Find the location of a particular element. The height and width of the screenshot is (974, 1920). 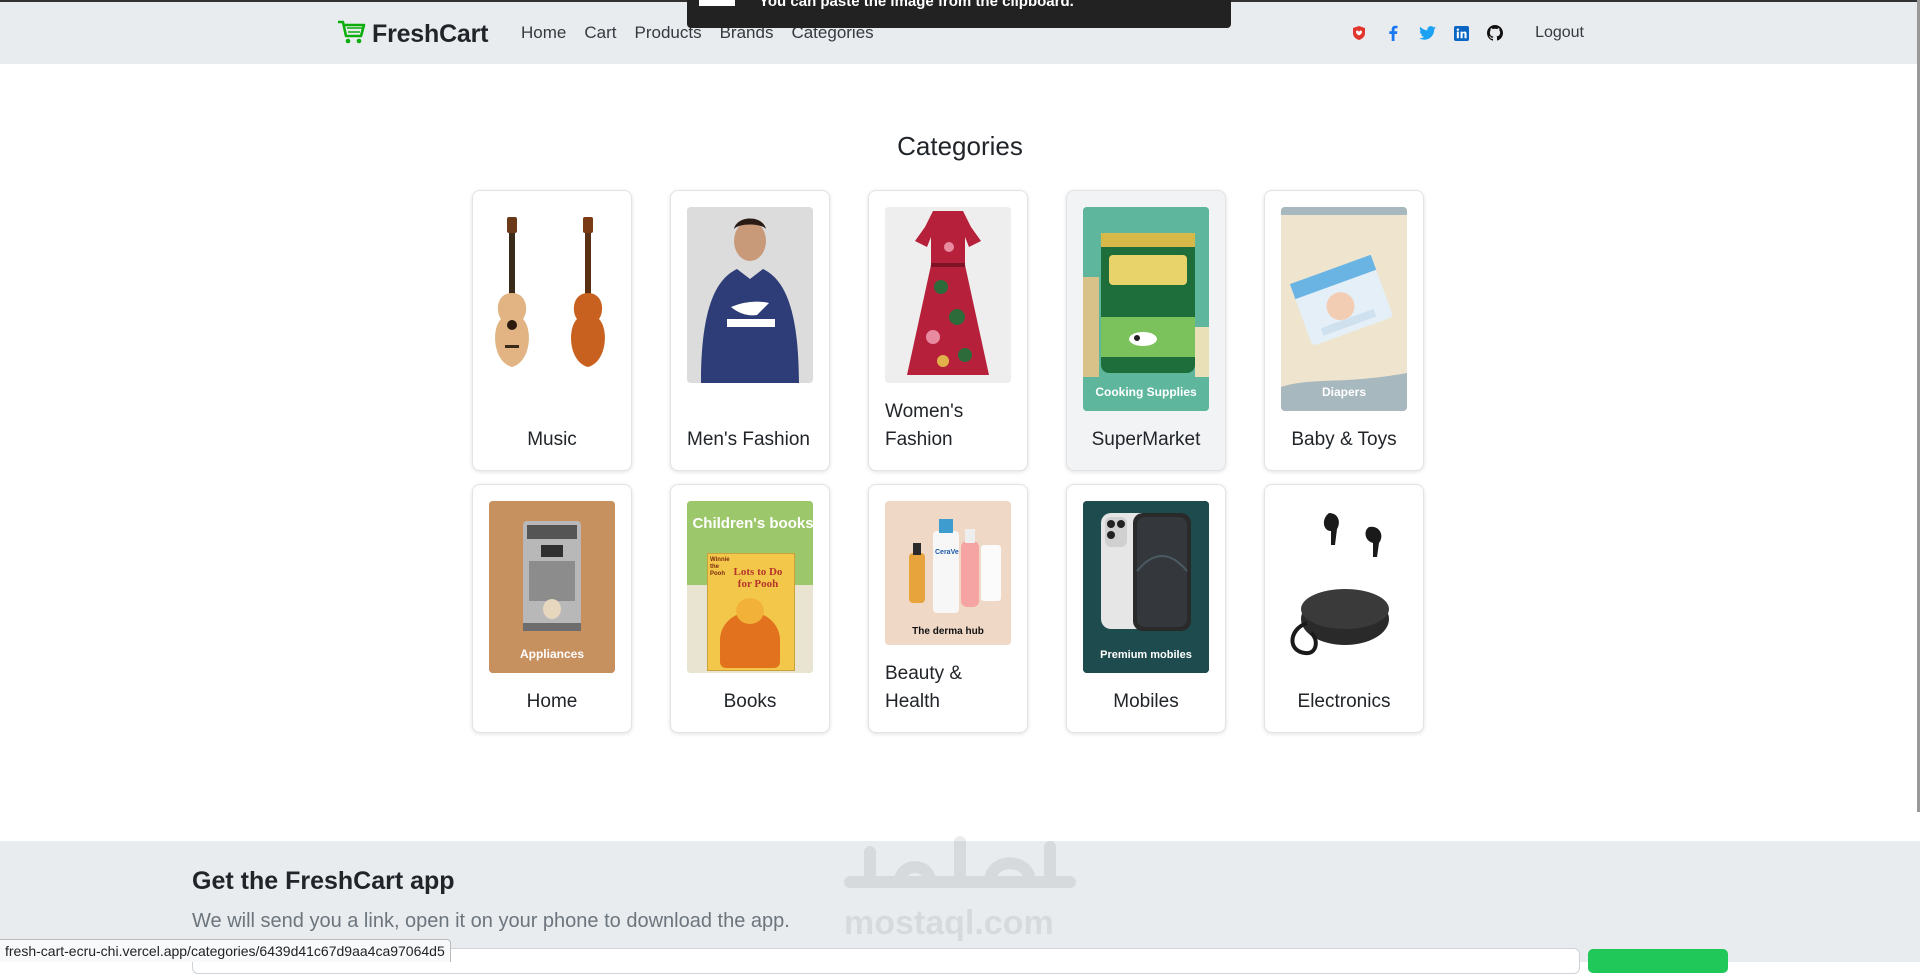

twitter-icon is located at coordinates (1427, 33).